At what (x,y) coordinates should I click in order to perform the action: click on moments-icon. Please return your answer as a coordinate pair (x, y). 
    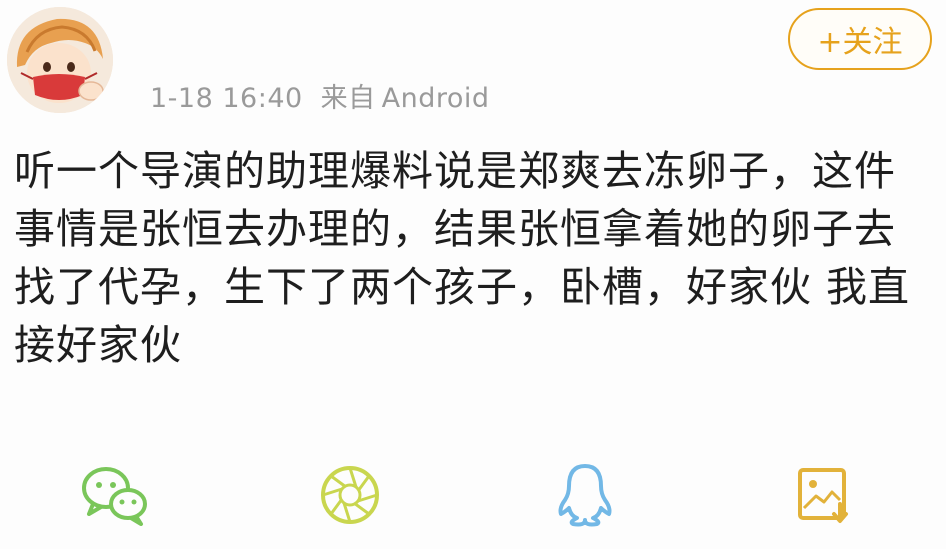
    Looking at the image, I should click on (350, 495).